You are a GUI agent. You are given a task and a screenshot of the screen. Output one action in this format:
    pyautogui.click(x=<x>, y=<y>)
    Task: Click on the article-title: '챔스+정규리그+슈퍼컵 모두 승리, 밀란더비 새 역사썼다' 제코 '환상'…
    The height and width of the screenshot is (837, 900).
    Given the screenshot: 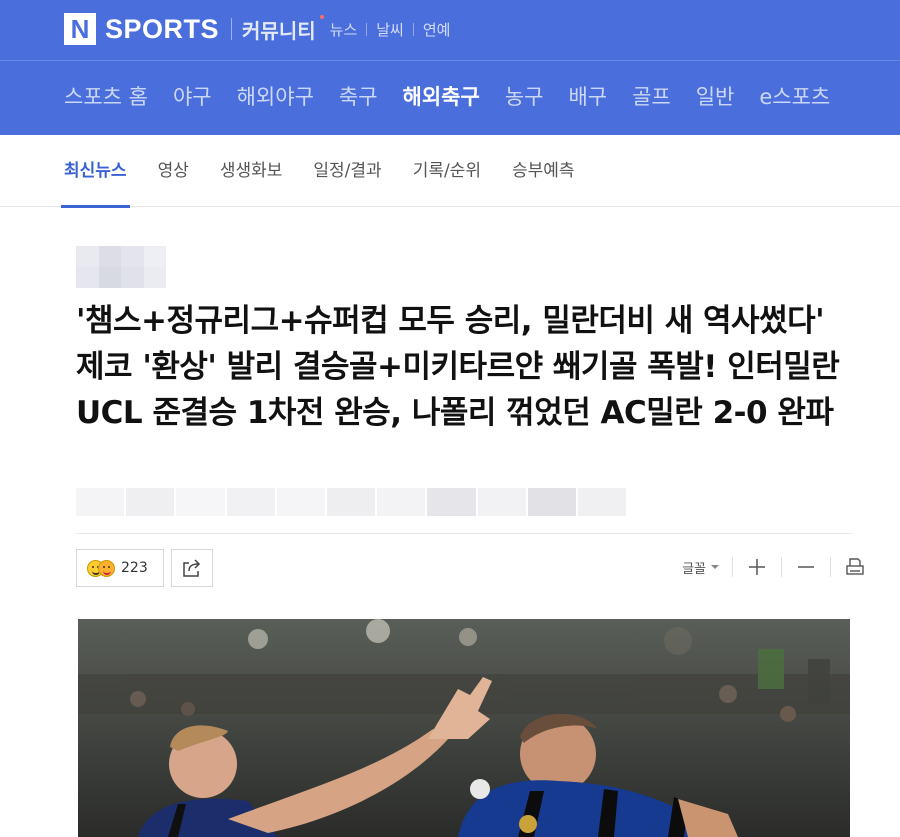 What is the action you would take?
    pyautogui.click(x=458, y=367)
    